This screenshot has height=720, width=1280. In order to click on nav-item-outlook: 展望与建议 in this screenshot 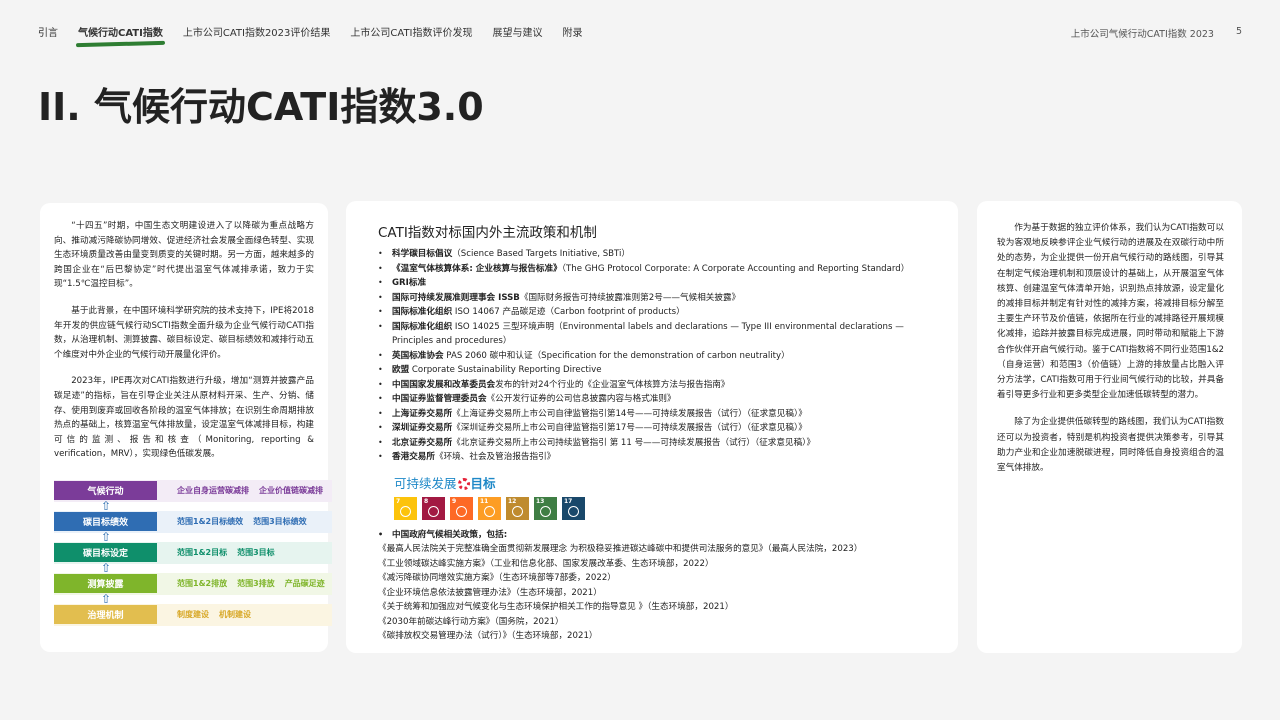, I will do `click(518, 31)`.